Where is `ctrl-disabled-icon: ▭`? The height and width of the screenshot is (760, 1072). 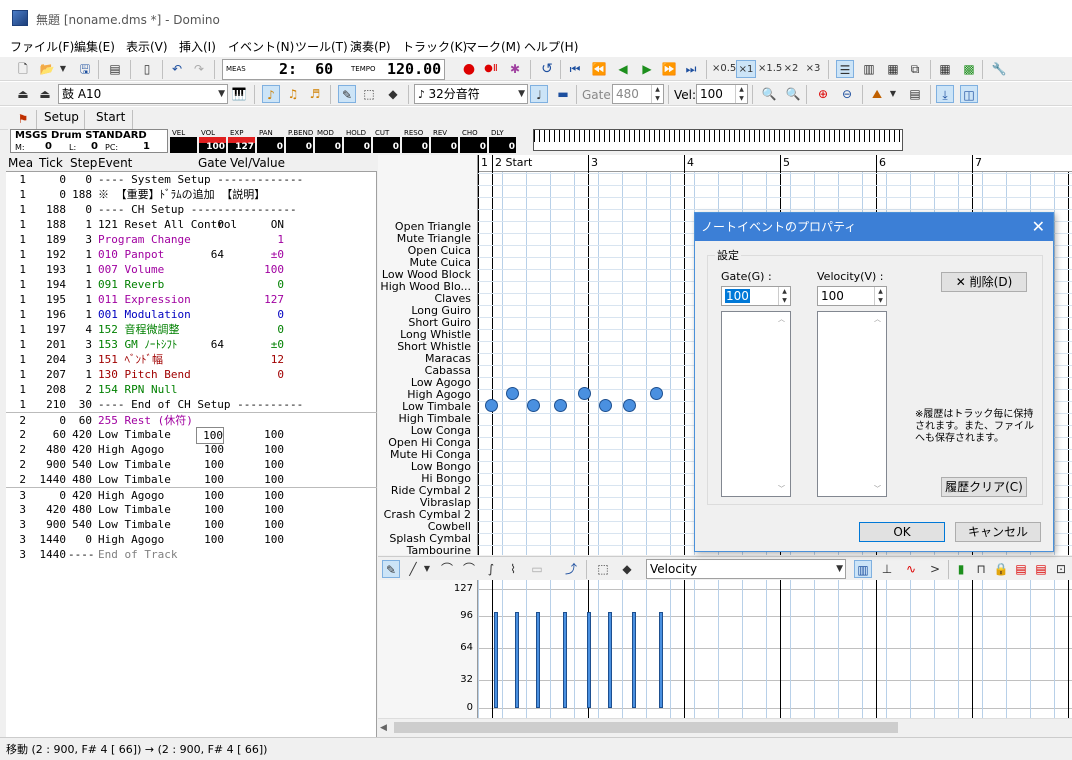
ctrl-disabled-icon: ▭ is located at coordinates (537, 569).